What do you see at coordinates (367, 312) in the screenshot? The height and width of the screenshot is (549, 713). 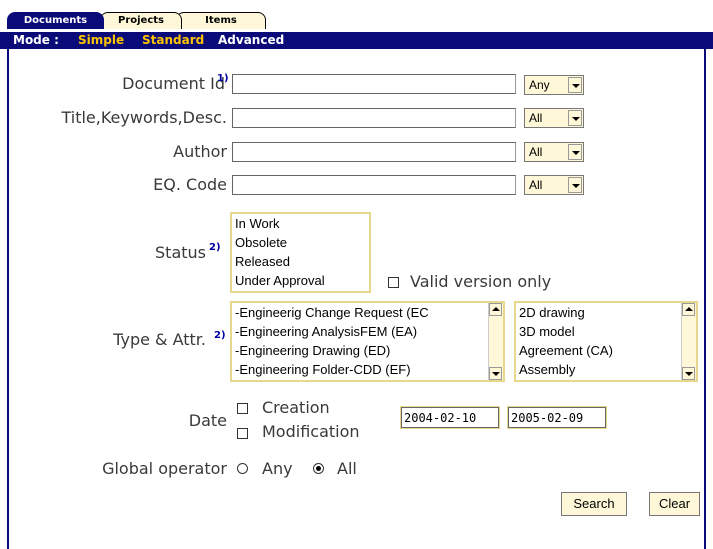 I see `type-option: -Engineerig Change Request (EC` at bounding box center [367, 312].